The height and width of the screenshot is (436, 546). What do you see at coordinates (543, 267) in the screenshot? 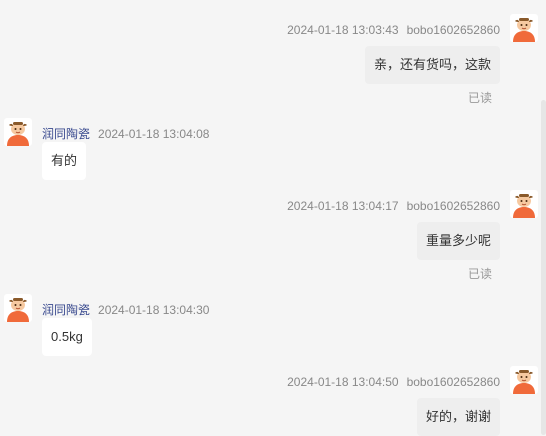
I see `vertical-scrollbar` at bounding box center [543, 267].